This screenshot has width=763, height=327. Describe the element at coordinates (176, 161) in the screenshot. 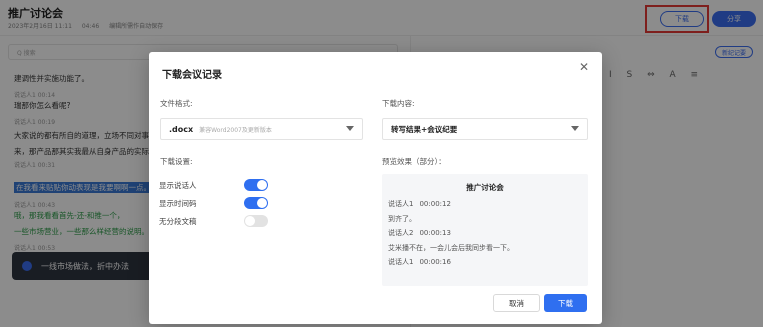

I see `settings-label: 下载设置:` at that location.